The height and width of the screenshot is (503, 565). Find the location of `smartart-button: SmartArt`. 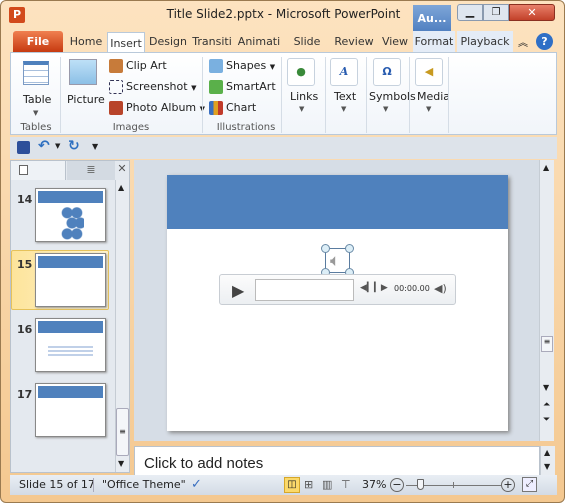

smartart-button: SmartArt is located at coordinates (242, 87).